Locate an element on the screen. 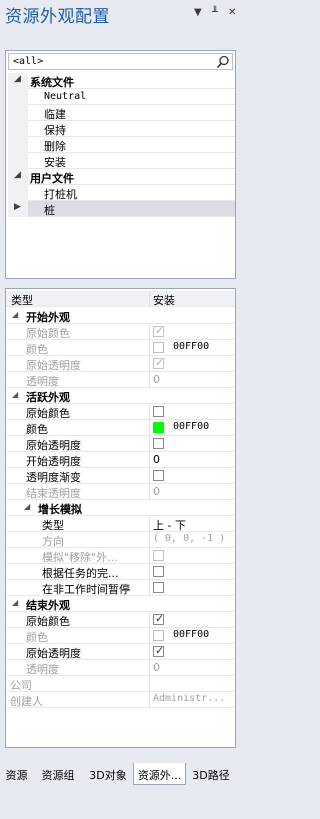 This screenshot has height=819, width=320. row-pointer-icon: ▶ is located at coordinates (17, 207).